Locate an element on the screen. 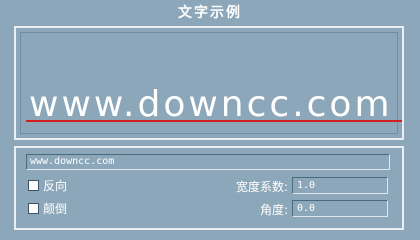 This screenshot has width=420, height=240. angle-label: 角度: is located at coordinates (273, 210).